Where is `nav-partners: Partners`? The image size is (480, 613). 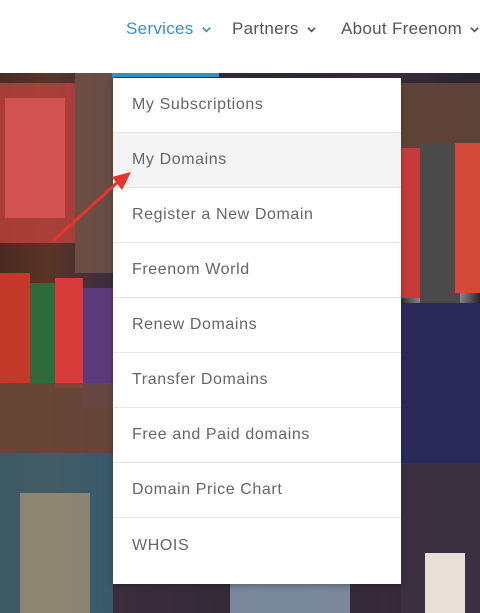 nav-partners: Partners is located at coordinates (274, 29).